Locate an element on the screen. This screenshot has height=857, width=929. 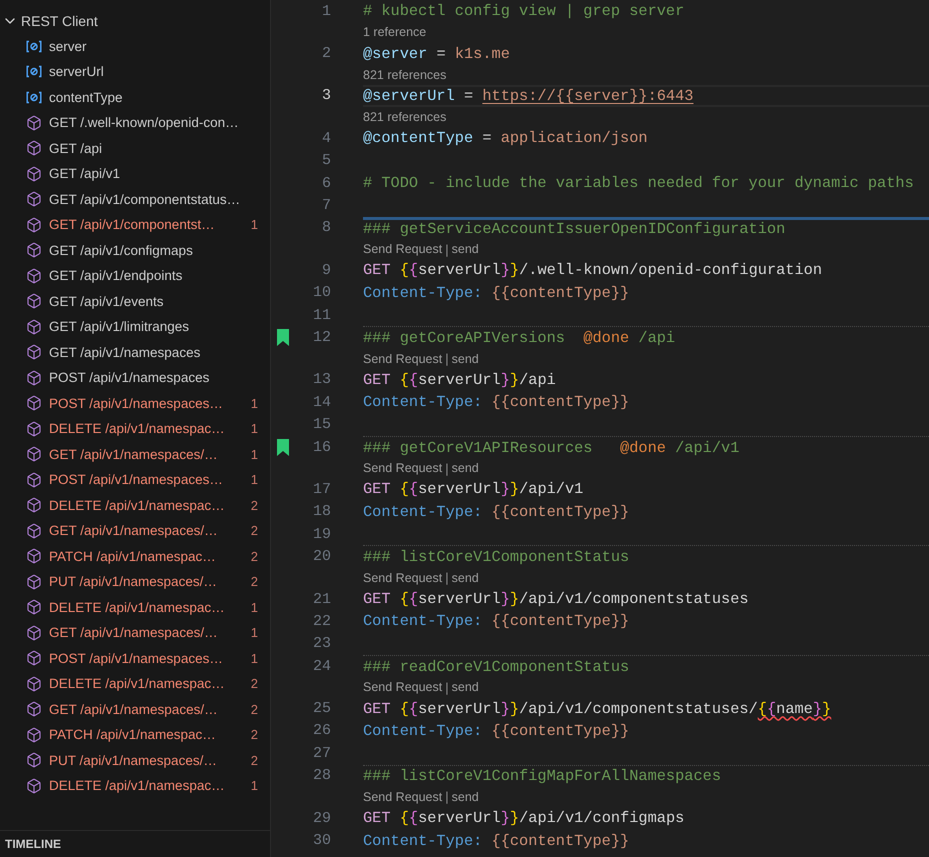
outline-item: POST /api/v1/namespaces is located at coordinates (135, 377).